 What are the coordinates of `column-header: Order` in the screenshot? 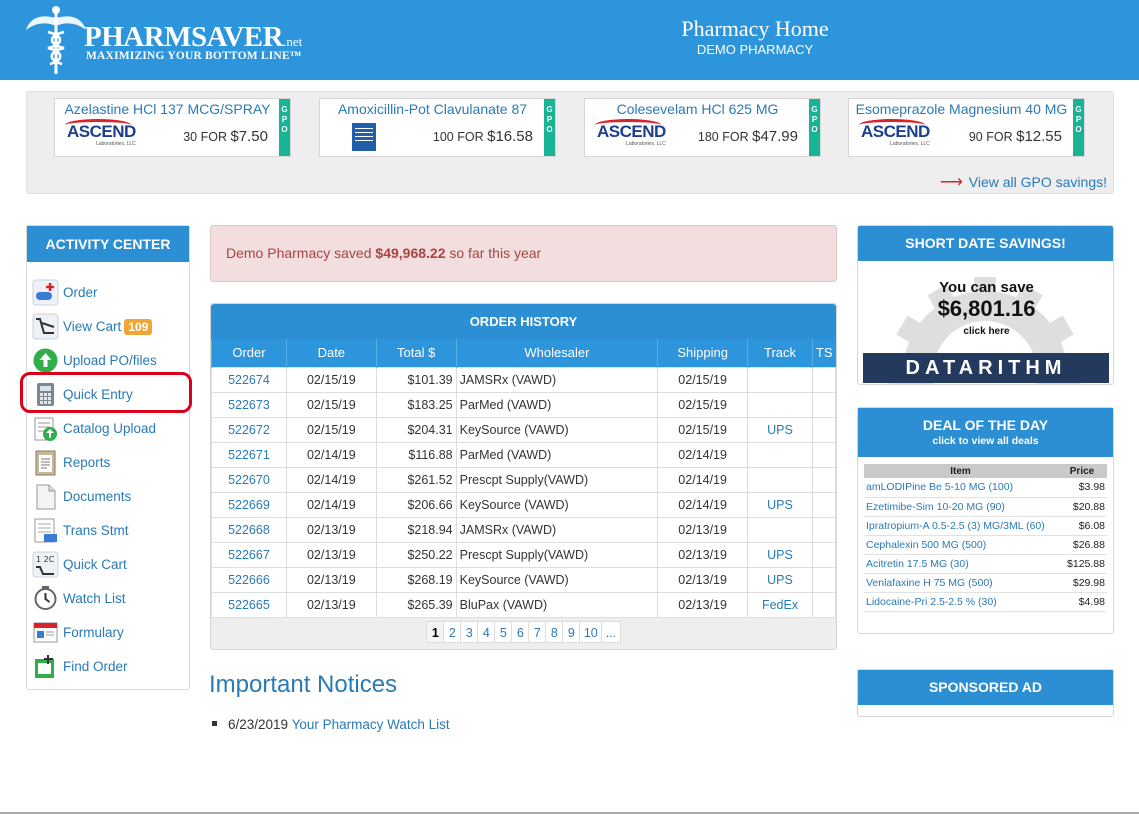 It's located at (249, 353).